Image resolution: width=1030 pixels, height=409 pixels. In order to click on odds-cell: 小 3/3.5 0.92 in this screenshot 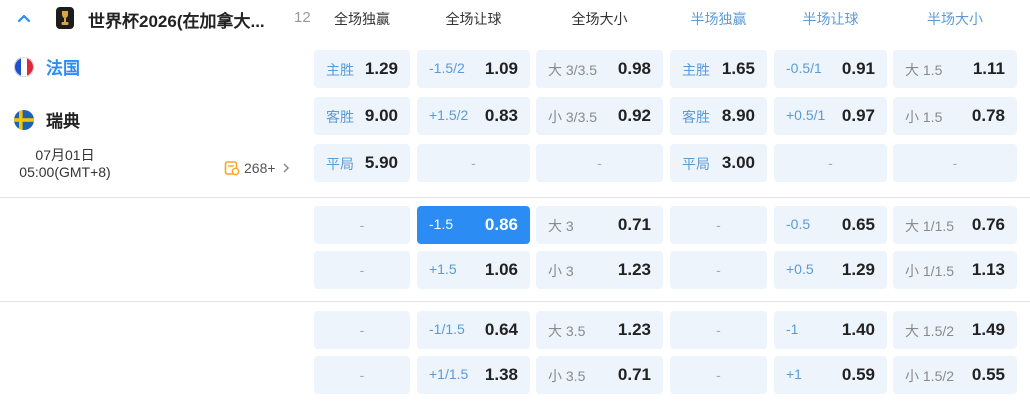, I will do `click(599, 116)`.